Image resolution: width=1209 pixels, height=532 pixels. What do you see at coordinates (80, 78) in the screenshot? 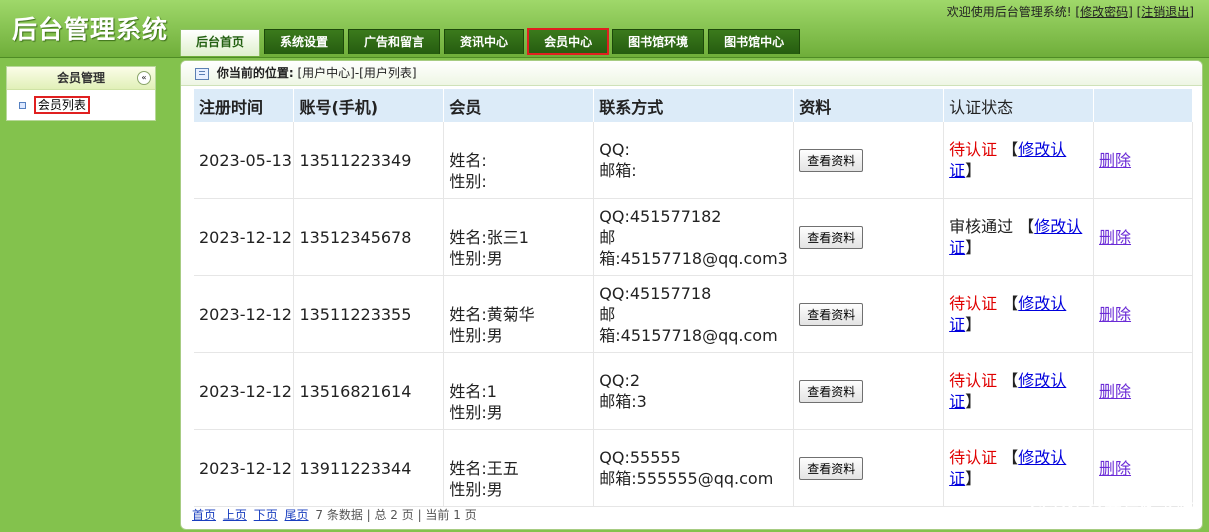
I see `sidebar-section-title: 会员管理` at bounding box center [80, 78].